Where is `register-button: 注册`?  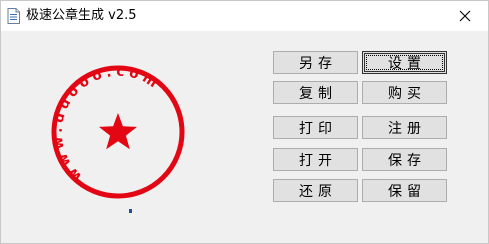
register-button: 注册 is located at coordinates (404, 127).